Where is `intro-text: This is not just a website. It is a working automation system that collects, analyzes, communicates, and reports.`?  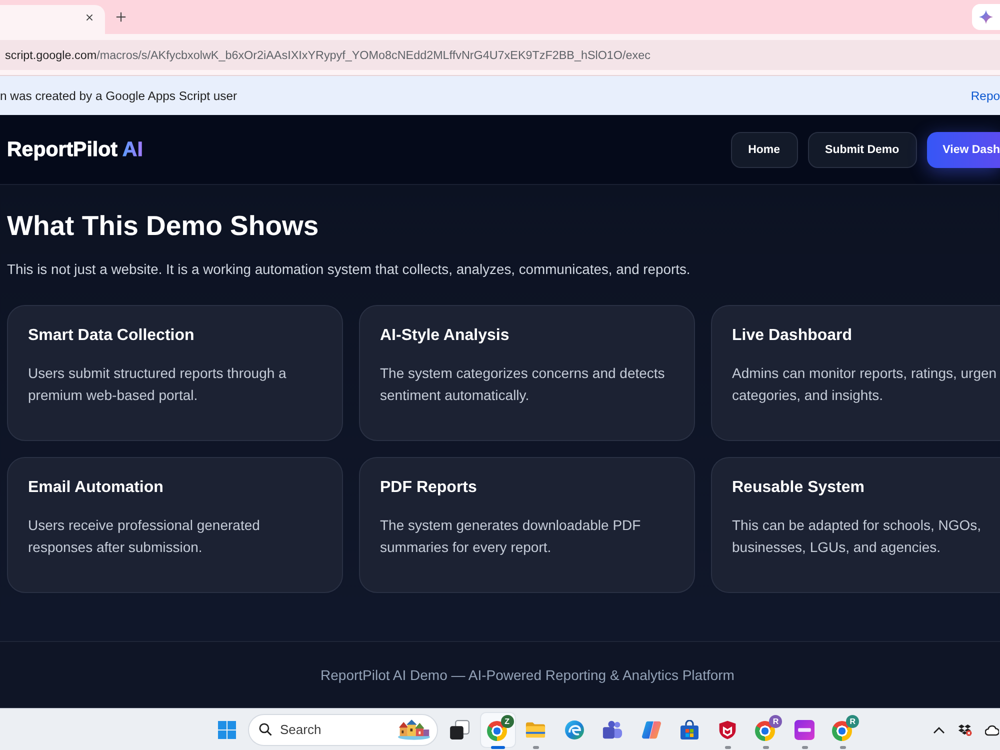
intro-text: This is not just a website. It is a working automation system that collects, analyzes, communicates, and reports. is located at coordinates (349, 269).